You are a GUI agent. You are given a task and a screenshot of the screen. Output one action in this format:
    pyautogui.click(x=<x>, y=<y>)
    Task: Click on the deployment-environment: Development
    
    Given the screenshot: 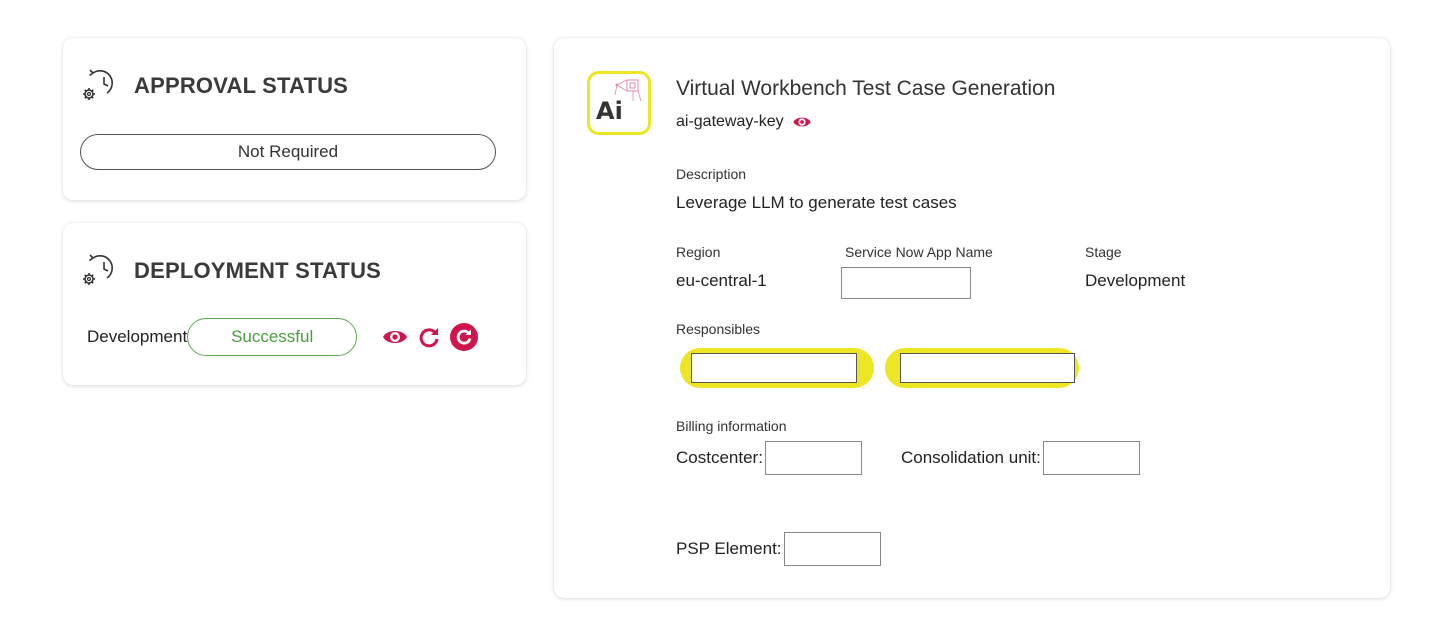 What is the action you would take?
    pyautogui.click(x=137, y=336)
    